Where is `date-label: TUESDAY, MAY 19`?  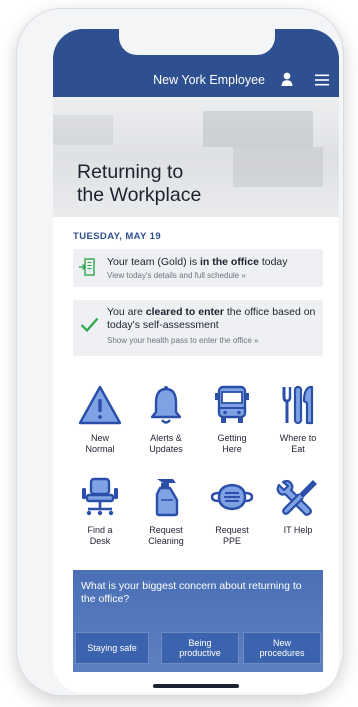 date-label: TUESDAY, MAY 19 is located at coordinates (117, 236).